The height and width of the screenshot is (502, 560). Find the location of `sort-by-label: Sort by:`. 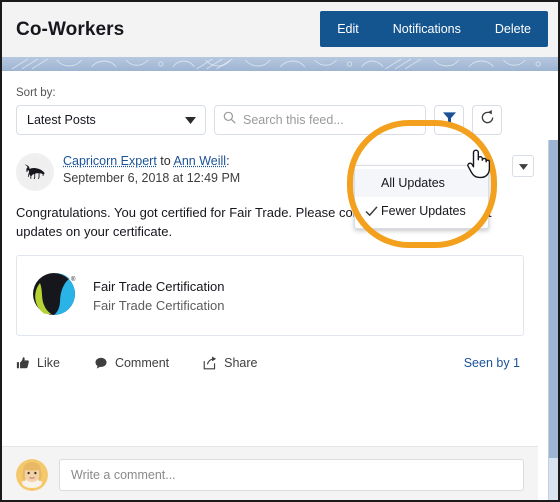

sort-by-label: Sort by: is located at coordinates (36, 93).